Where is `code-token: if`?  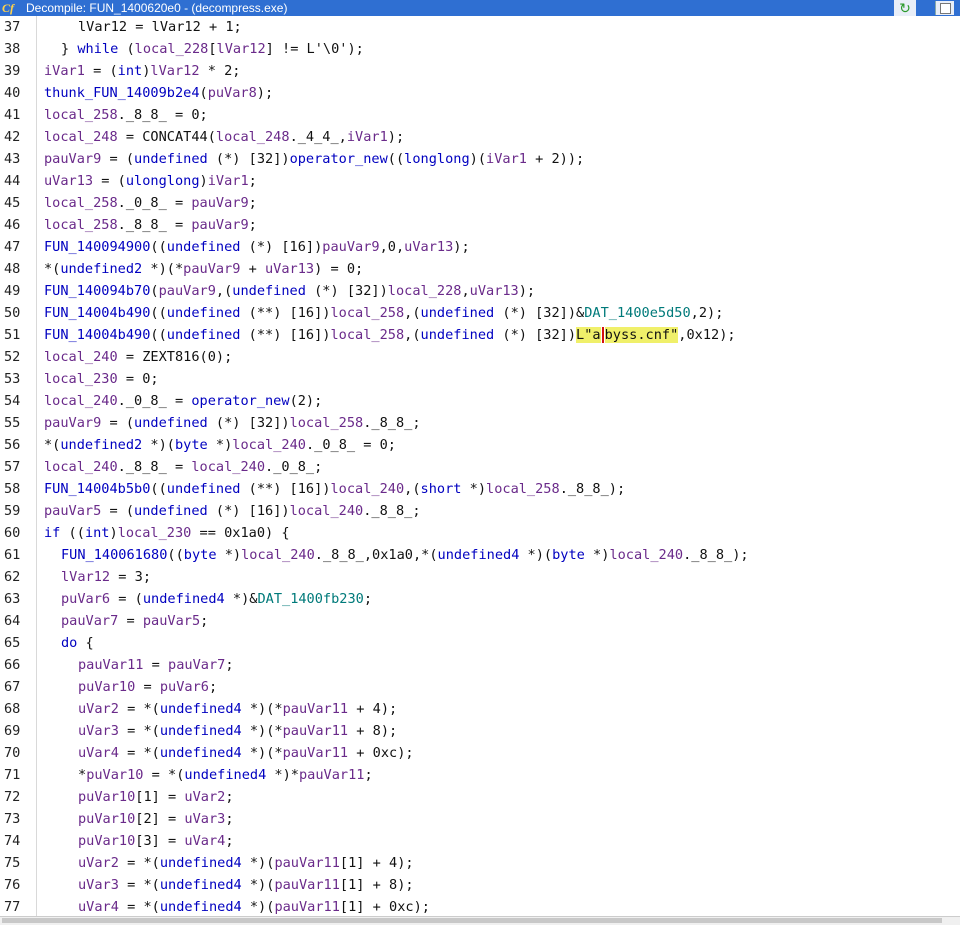
code-token: if is located at coordinates (52, 533).